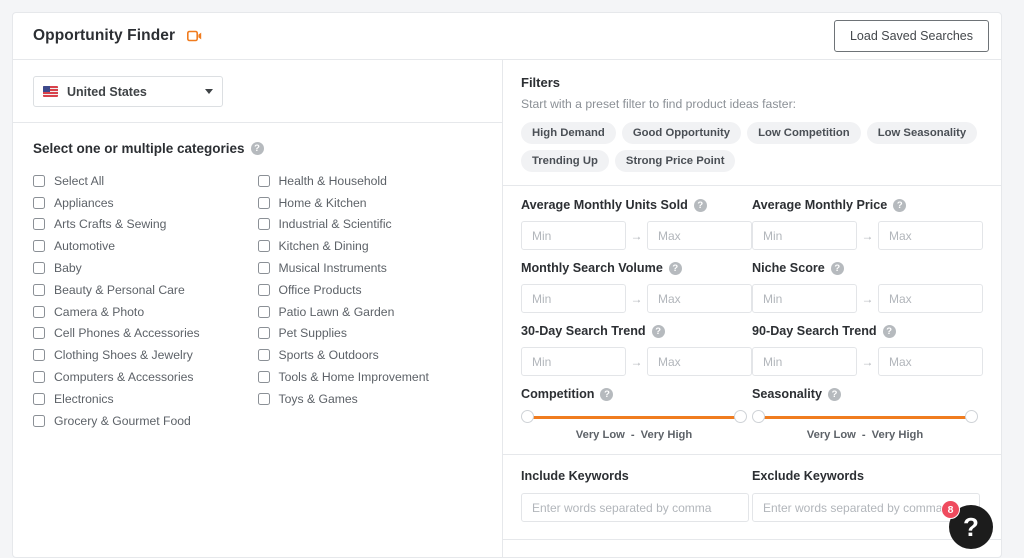 The image size is (1024, 558). I want to click on category-checkbox-item: Select All, so click(145, 181).